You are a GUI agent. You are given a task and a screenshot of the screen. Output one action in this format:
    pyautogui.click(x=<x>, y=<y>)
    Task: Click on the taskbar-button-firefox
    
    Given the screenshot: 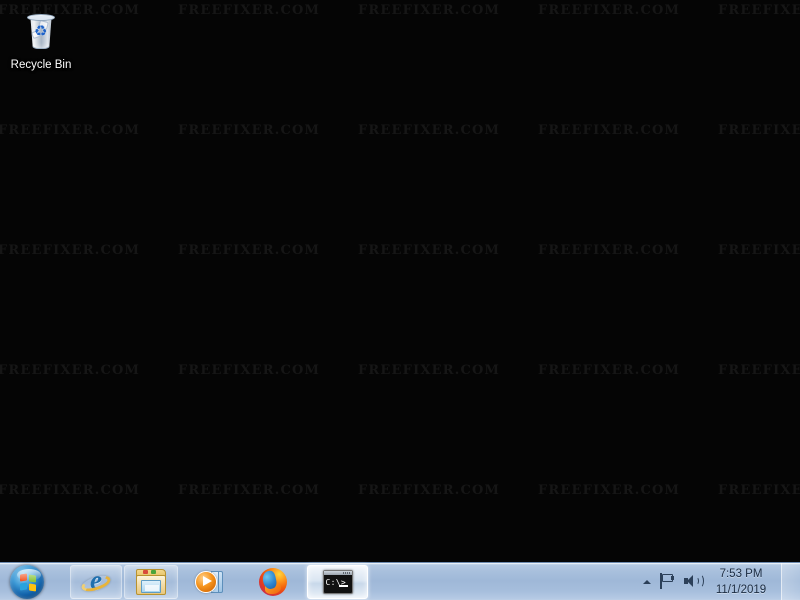 What is the action you would take?
    pyautogui.click(x=273, y=582)
    